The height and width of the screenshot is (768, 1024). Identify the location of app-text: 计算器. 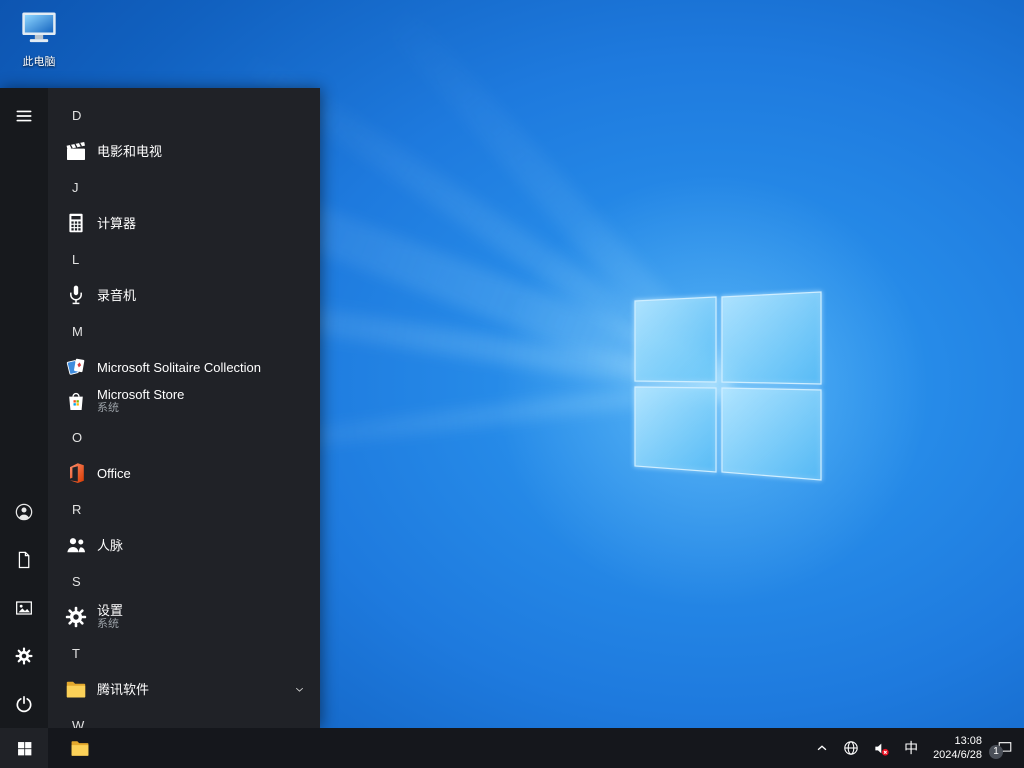
(201, 223).